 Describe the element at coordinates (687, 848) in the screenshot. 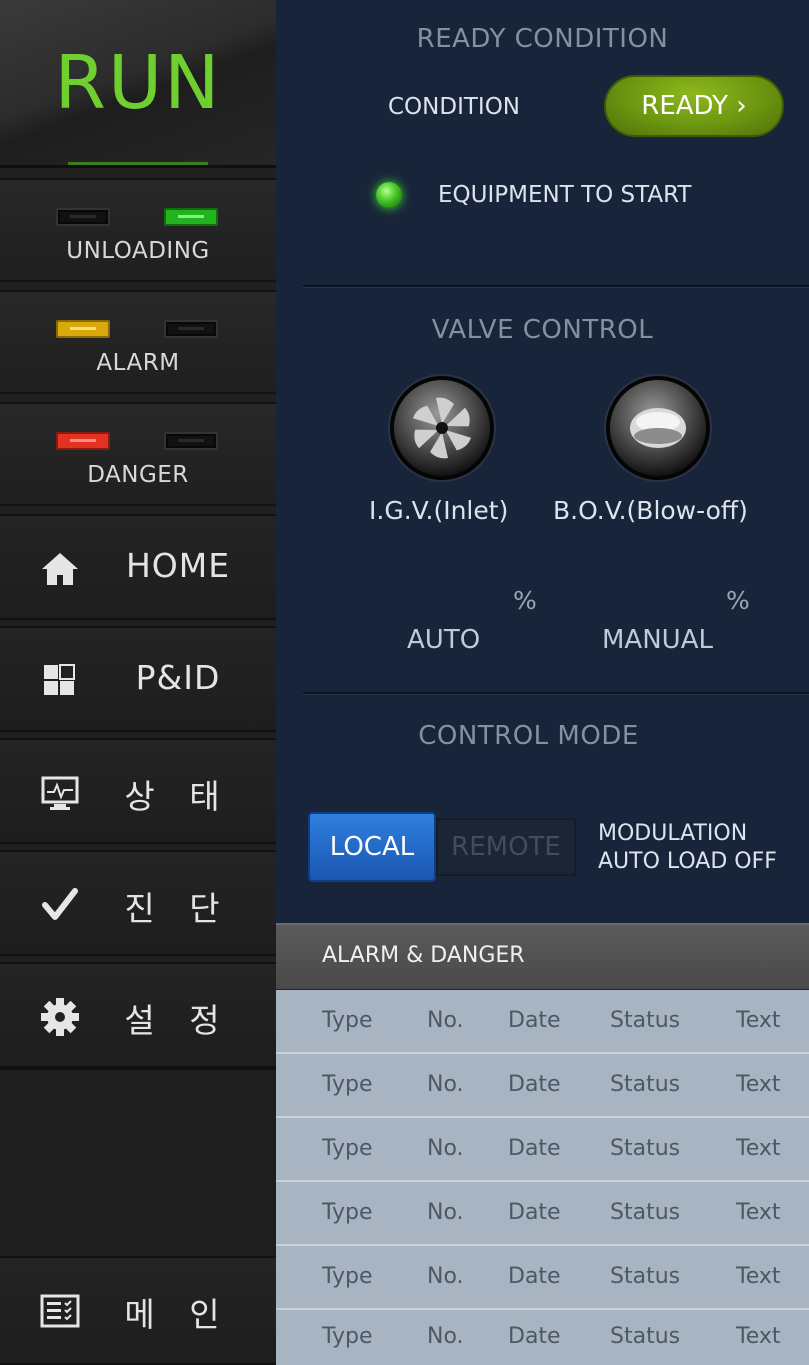

I see `modulation-status: MODULATION AUTO LOAD OFF` at that location.